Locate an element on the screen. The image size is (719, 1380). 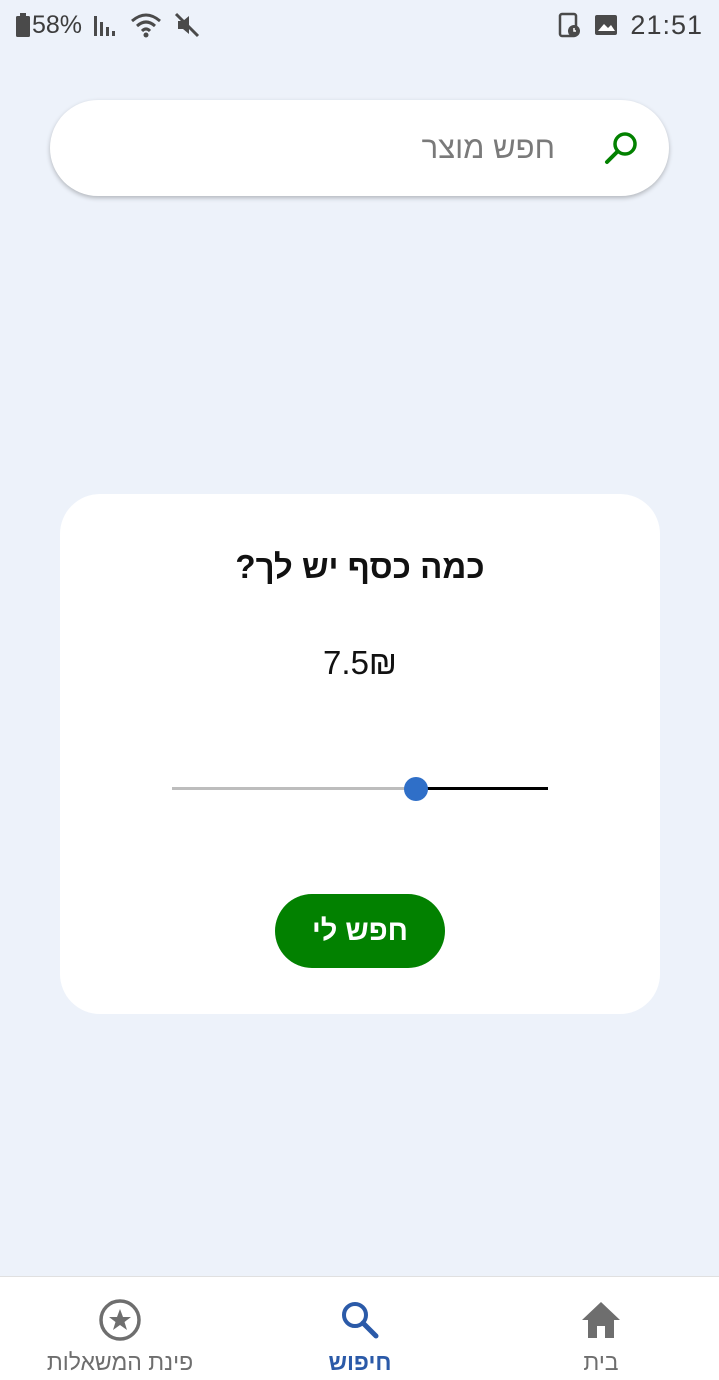
budget-amount: 7.5₪ is located at coordinates (360, 662).